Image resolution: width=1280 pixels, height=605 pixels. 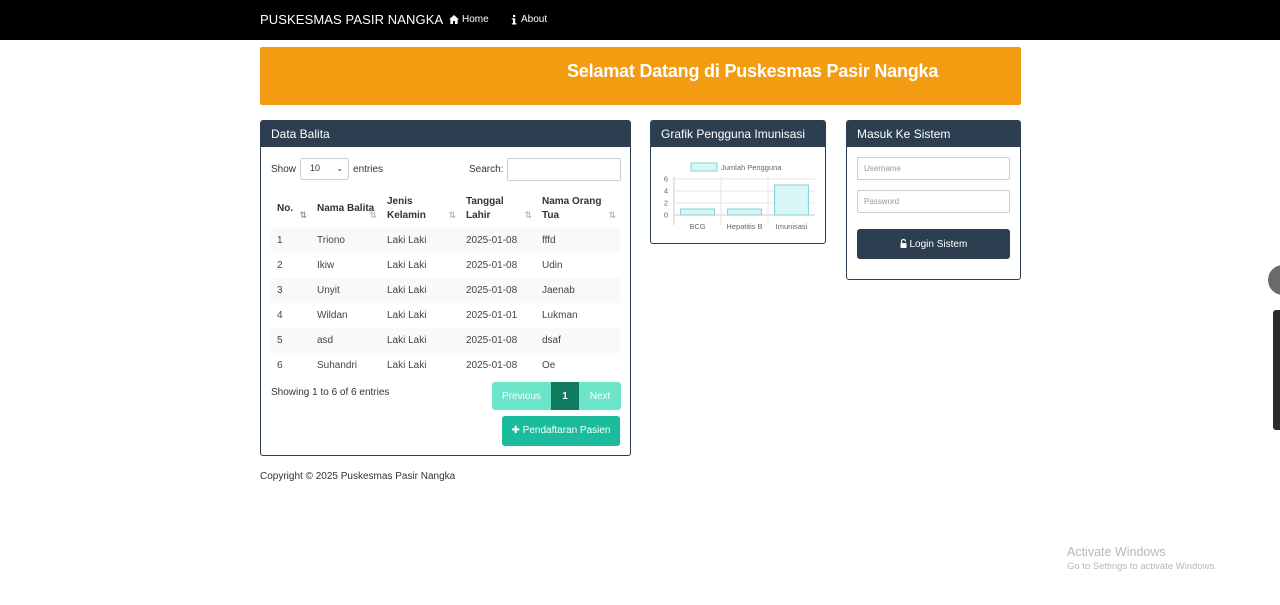 I want to click on x-tick-label: Hepatitis B, so click(x=744, y=226).